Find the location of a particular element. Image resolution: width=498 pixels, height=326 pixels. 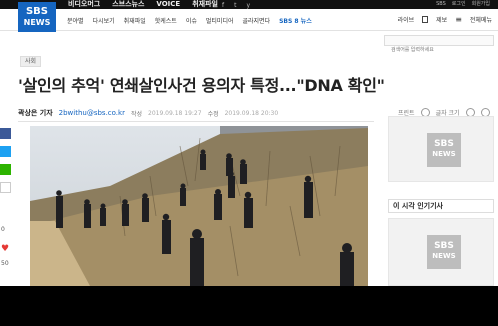

top-nav: 비디오머그 스브스뉴스 VOICE 취재파일 is located at coordinates (143, 4).